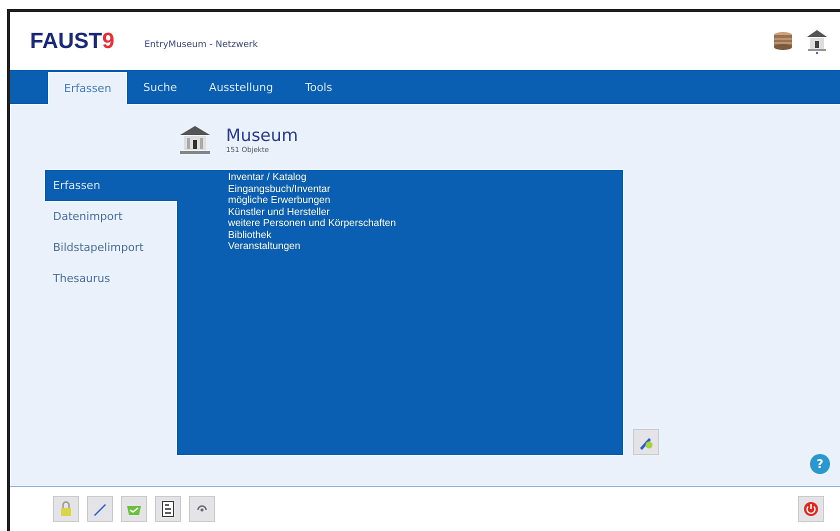 The width and height of the screenshot is (840, 531). Describe the element at coordinates (425, 224) in the screenshot. I see `menu-item: weitere Personen und Körperschaften` at that location.